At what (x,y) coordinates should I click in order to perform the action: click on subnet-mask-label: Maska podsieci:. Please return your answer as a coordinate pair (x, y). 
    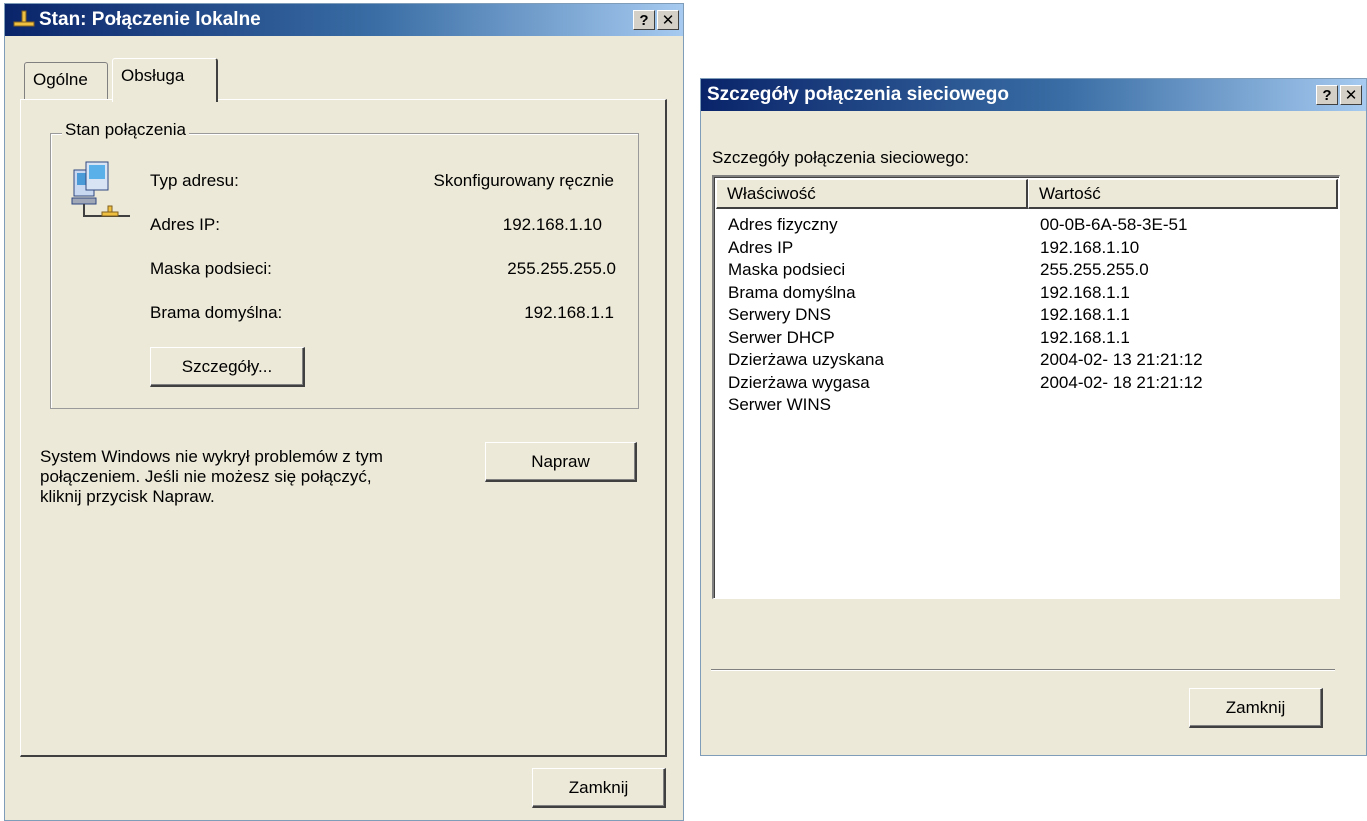
    Looking at the image, I should click on (211, 268).